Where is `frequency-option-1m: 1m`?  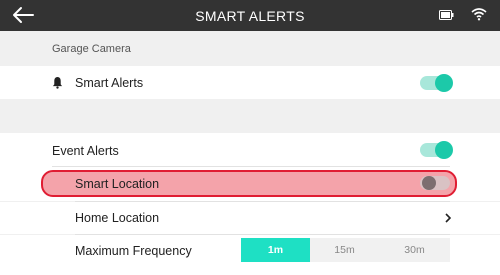 frequency-option-1m: 1m is located at coordinates (275, 250).